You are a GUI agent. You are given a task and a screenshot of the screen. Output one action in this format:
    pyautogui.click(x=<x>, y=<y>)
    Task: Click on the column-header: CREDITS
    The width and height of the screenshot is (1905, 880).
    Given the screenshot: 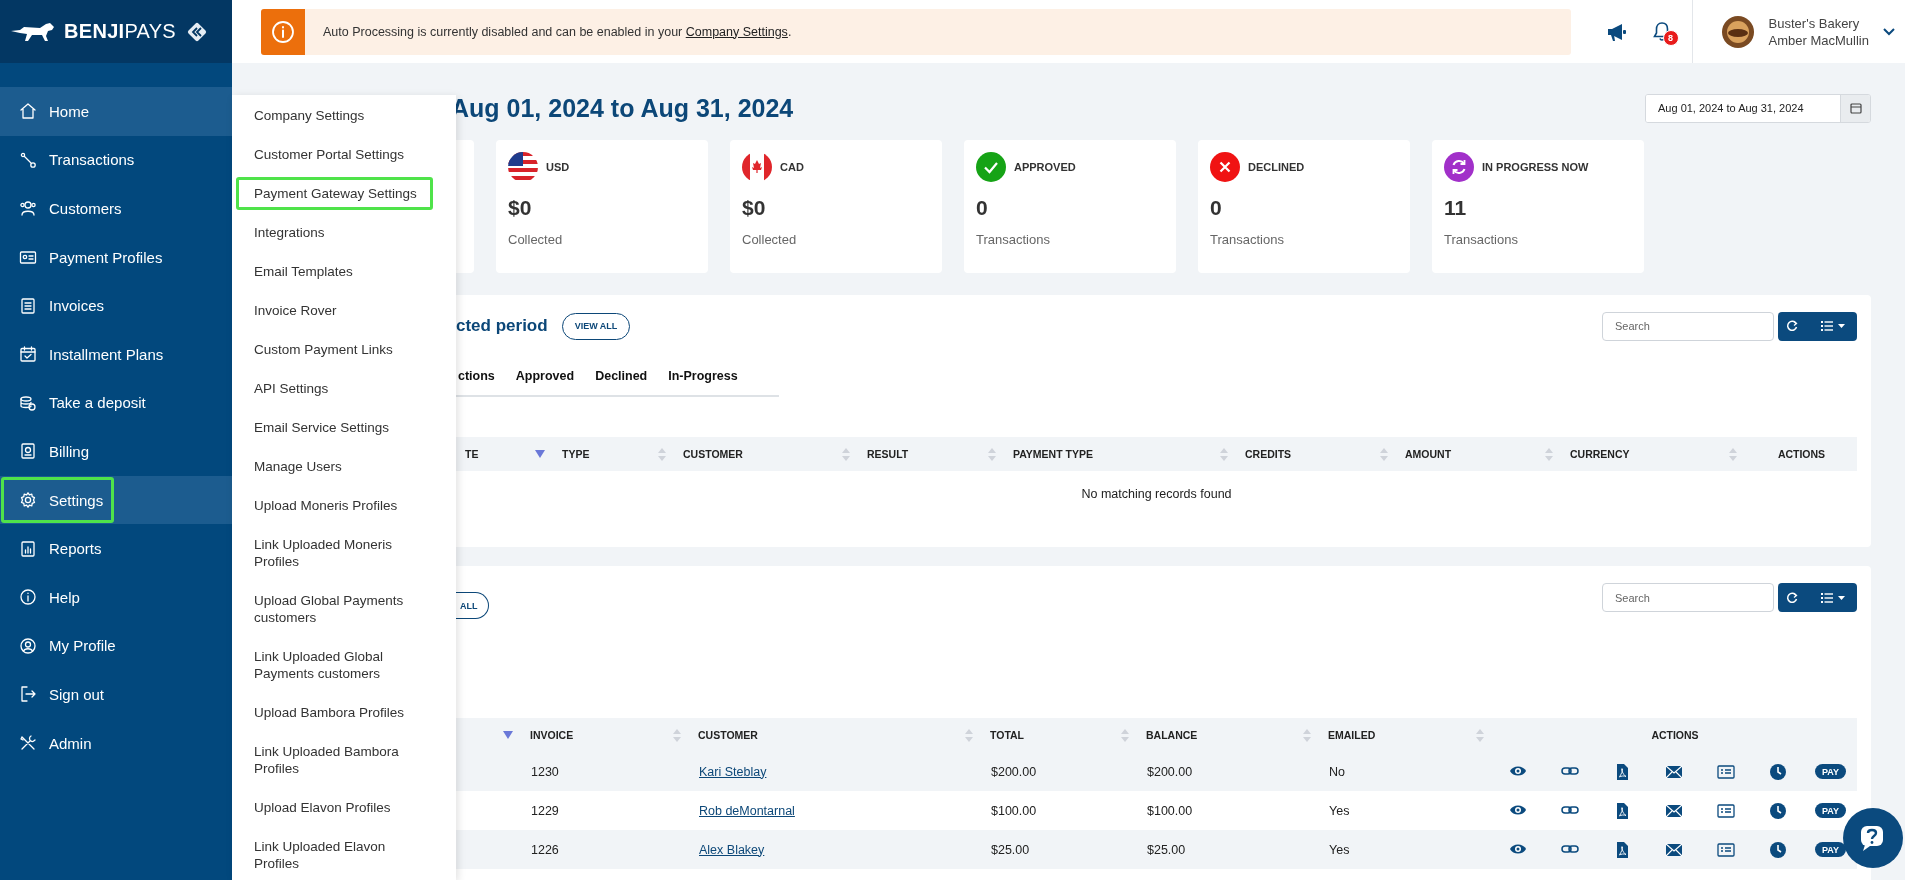 What is the action you would take?
    pyautogui.click(x=1316, y=454)
    